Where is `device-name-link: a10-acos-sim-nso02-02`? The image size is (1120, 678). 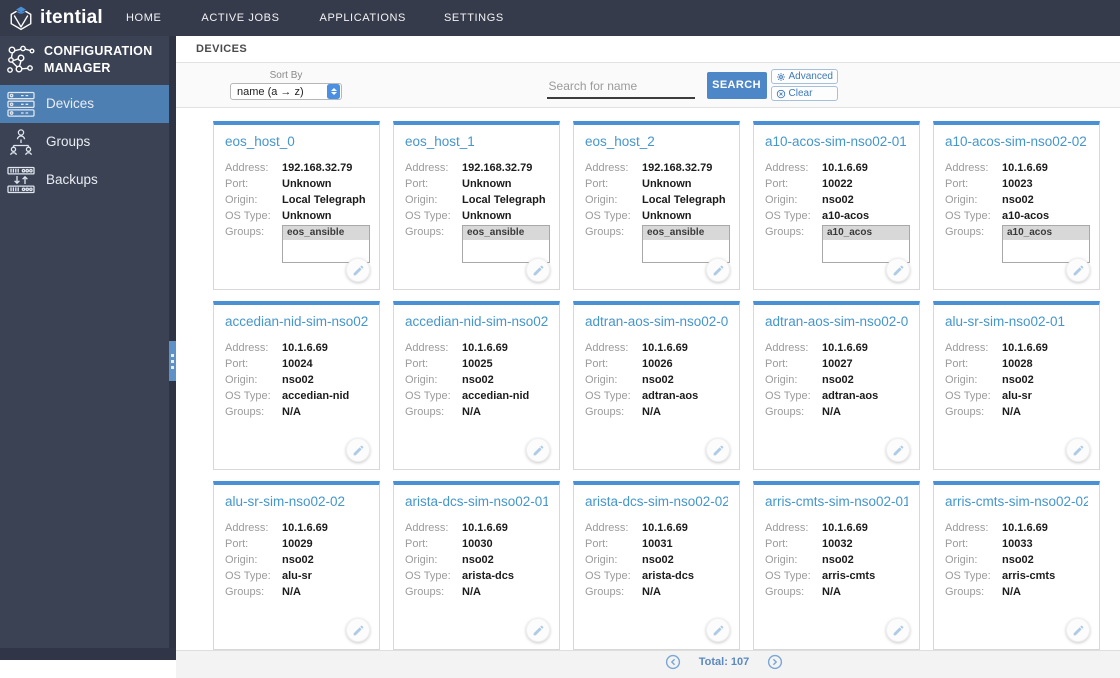 device-name-link: a10-acos-sim-nso02-02 is located at coordinates (1016, 141).